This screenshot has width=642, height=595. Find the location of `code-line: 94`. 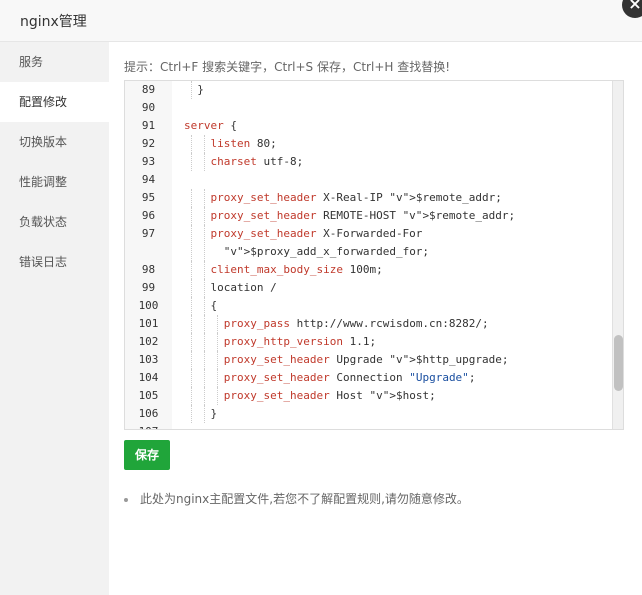

code-line: 94 is located at coordinates (374, 180).